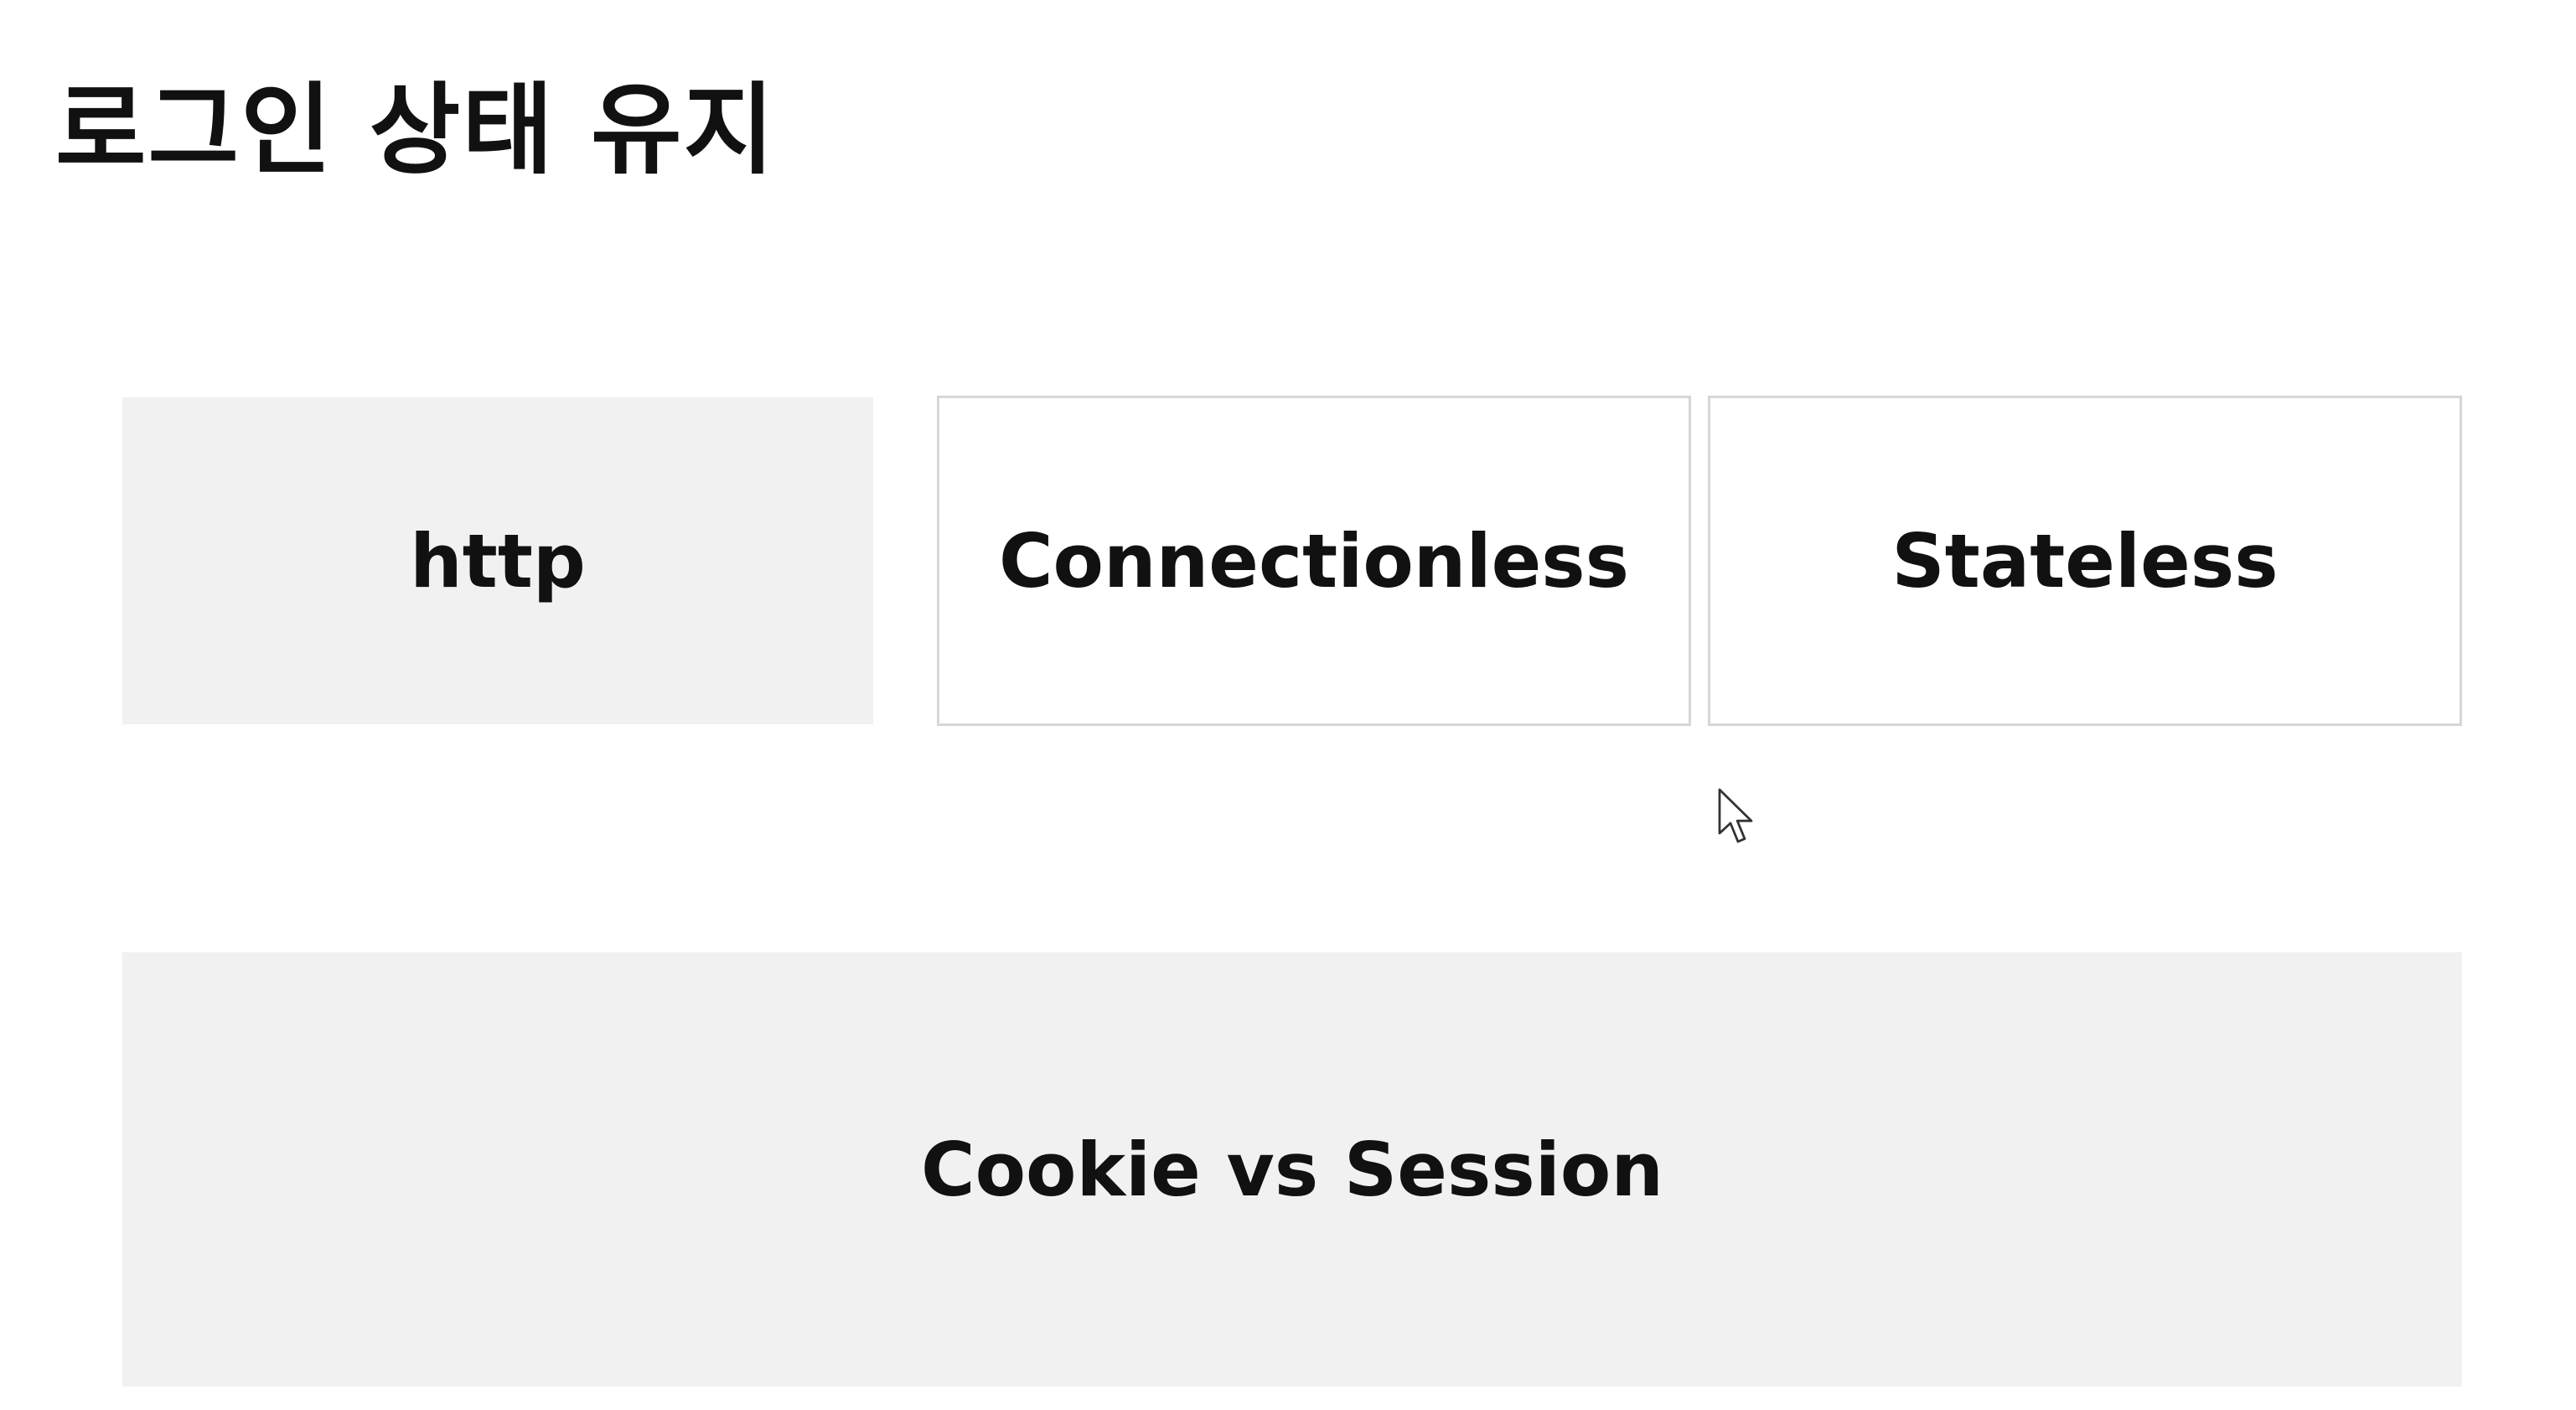 The width and height of the screenshot is (2576, 1410). I want to click on http-box: http, so click(498, 560).